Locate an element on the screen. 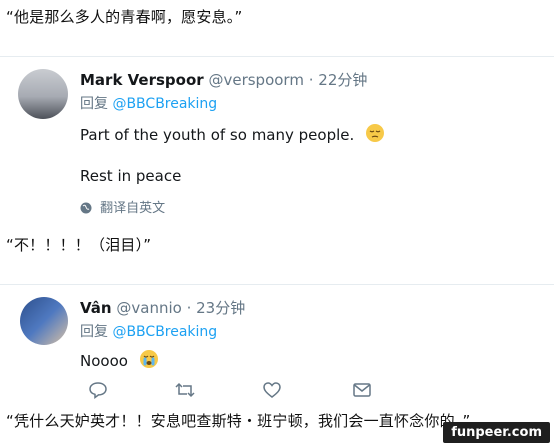 This screenshot has width=554, height=447. crying-emoji is located at coordinates (149, 361).